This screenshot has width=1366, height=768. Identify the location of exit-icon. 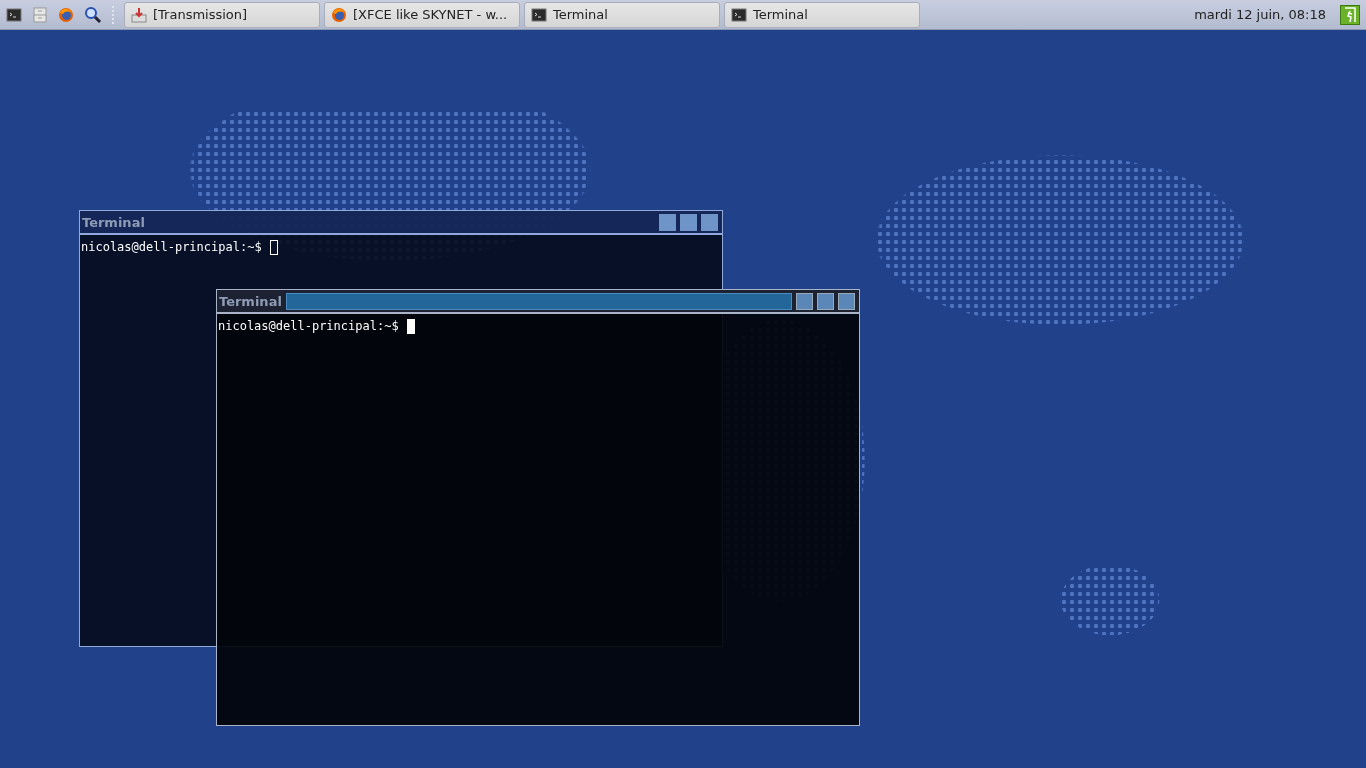
(1350, 14).